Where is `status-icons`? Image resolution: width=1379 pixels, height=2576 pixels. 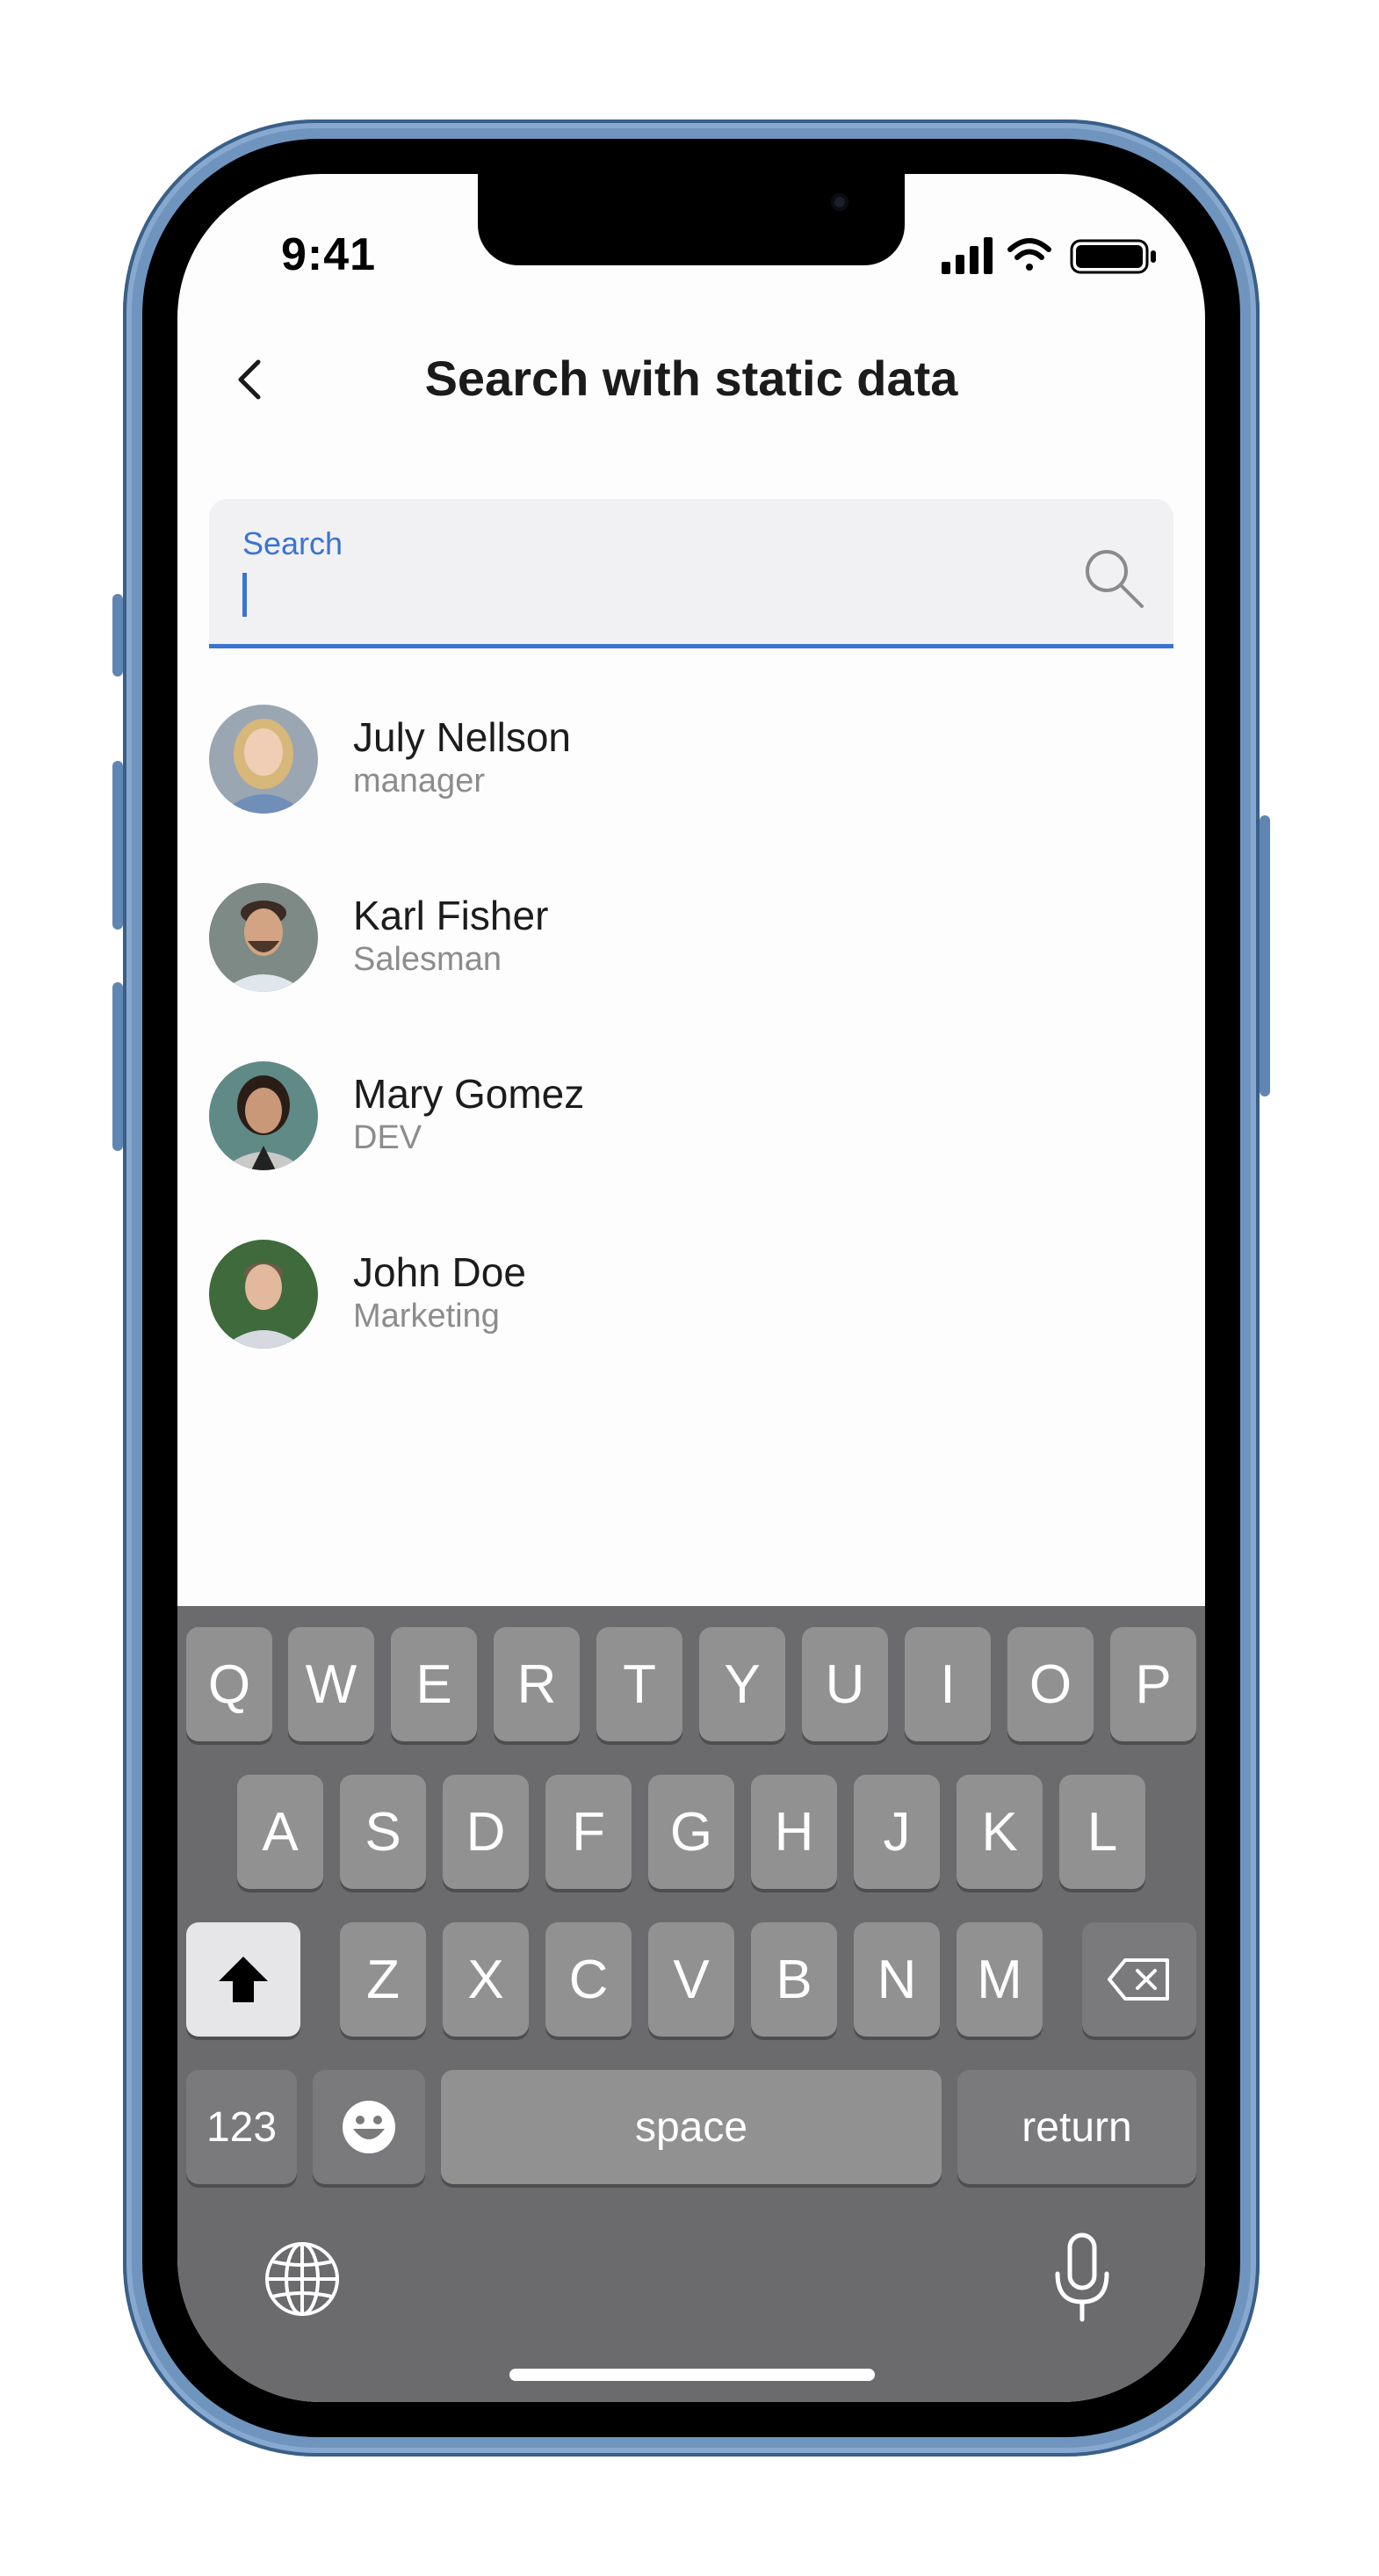
status-icons is located at coordinates (1049, 255).